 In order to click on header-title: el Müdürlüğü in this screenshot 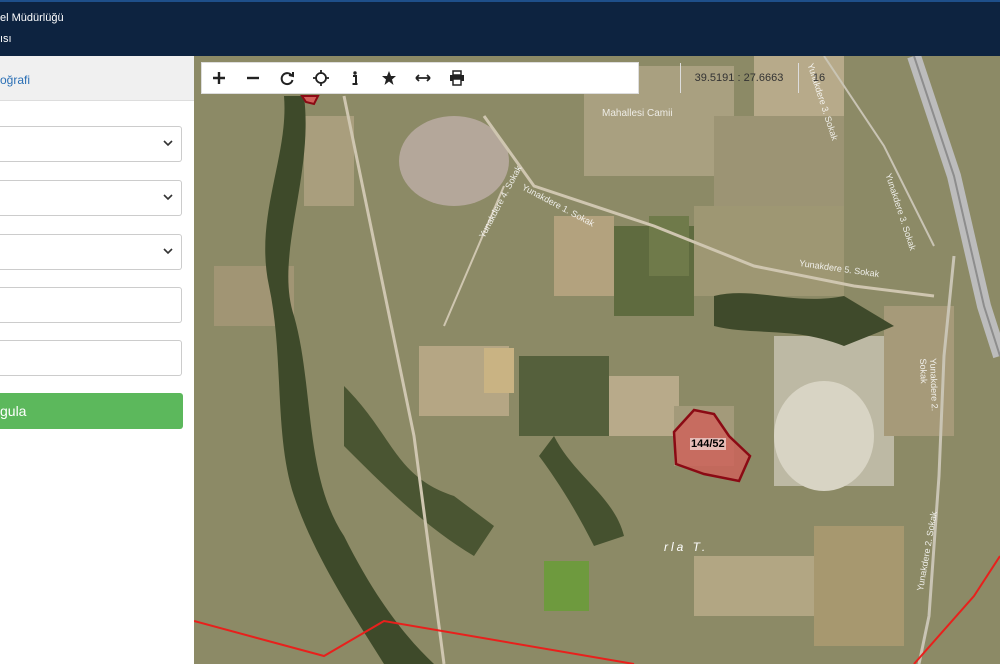, I will do `click(32, 18)`.